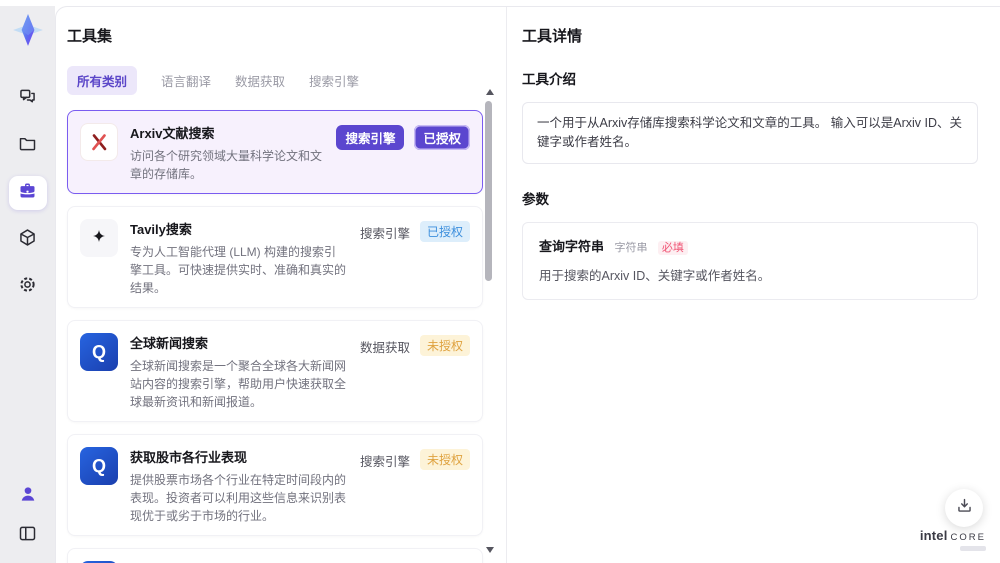 The width and height of the screenshot is (1000, 563). I want to click on sidebar-item-files, so click(28, 146).